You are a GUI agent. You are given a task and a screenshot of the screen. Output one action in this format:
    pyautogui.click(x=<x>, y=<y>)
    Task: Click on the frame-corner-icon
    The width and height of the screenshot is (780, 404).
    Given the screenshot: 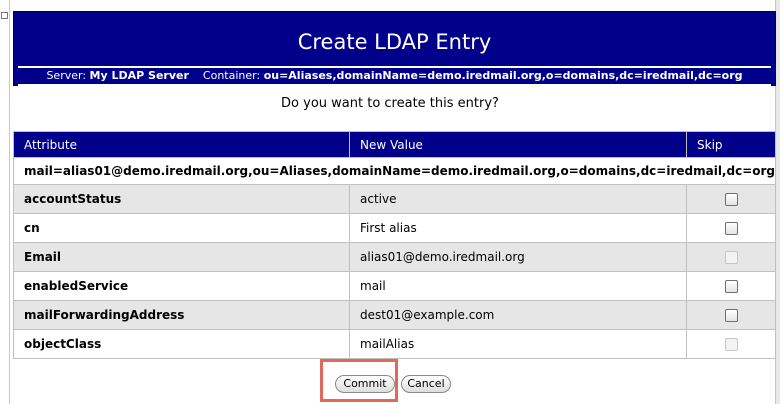 What is the action you would take?
    pyautogui.click(x=4, y=15)
    